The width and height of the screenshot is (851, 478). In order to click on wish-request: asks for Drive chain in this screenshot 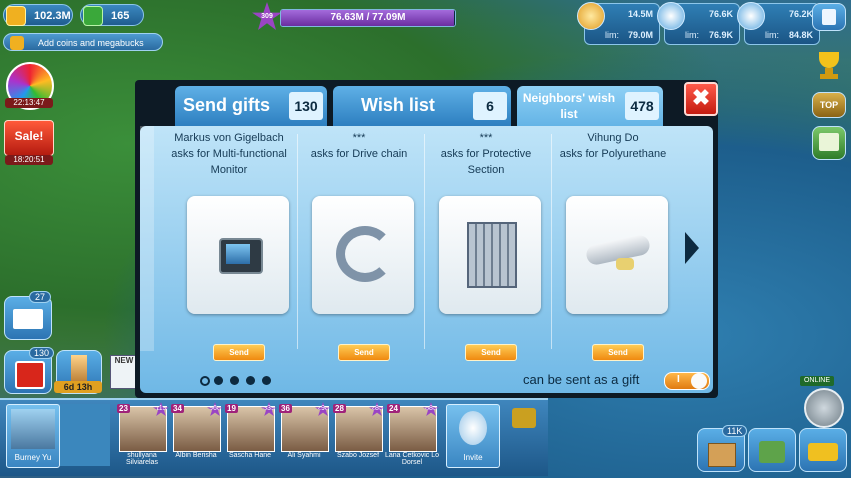, I will do `click(359, 154)`.